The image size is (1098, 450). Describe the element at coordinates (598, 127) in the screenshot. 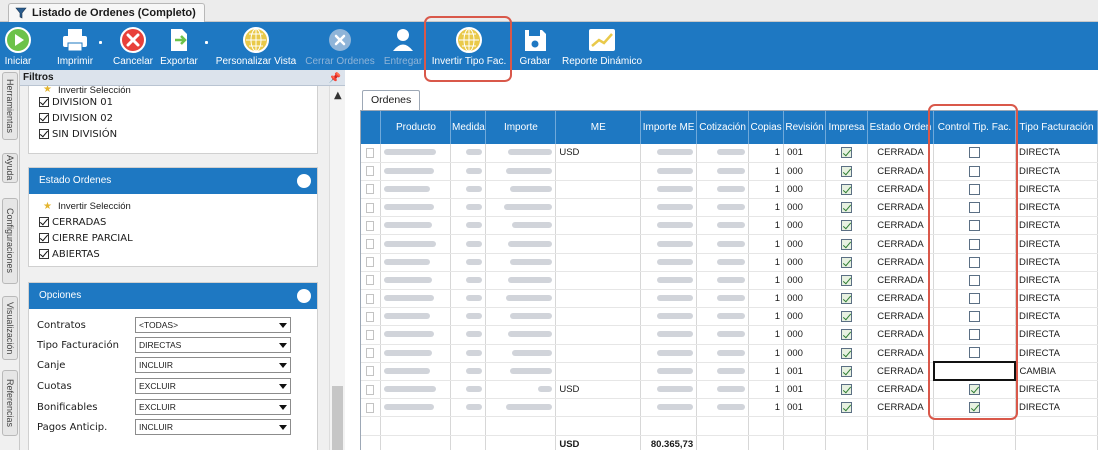

I see `col-me: ME` at that location.